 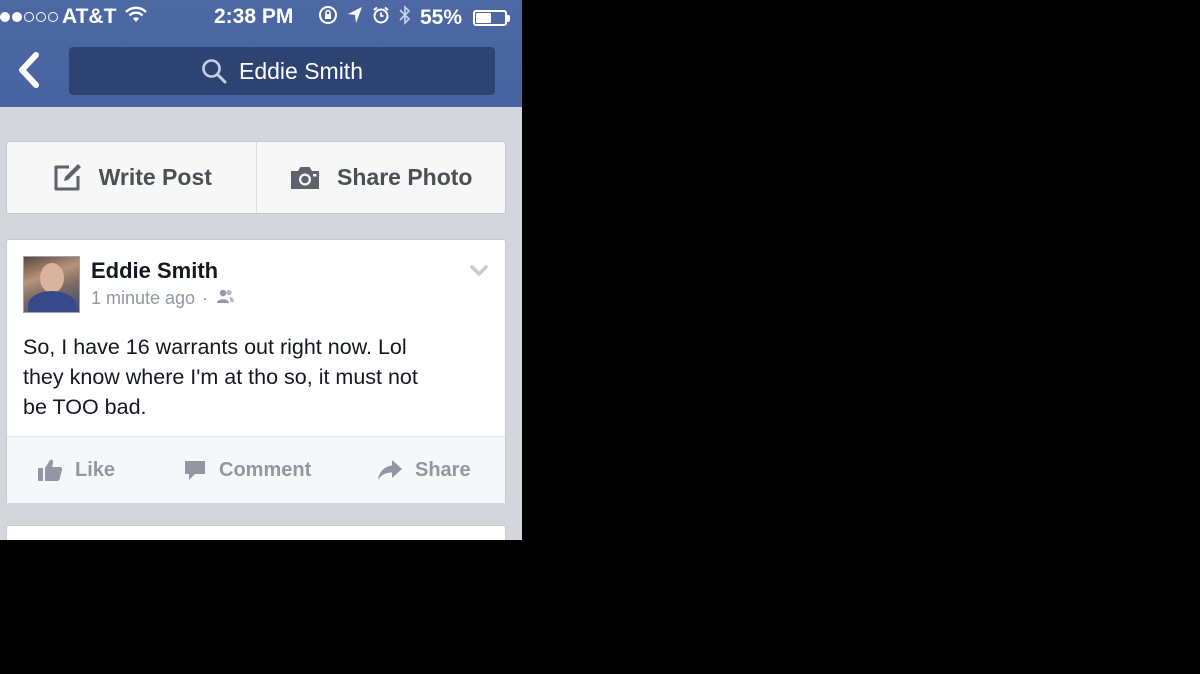 What do you see at coordinates (300, 70) in the screenshot?
I see `search-query: Eddie Smith` at bounding box center [300, 70].